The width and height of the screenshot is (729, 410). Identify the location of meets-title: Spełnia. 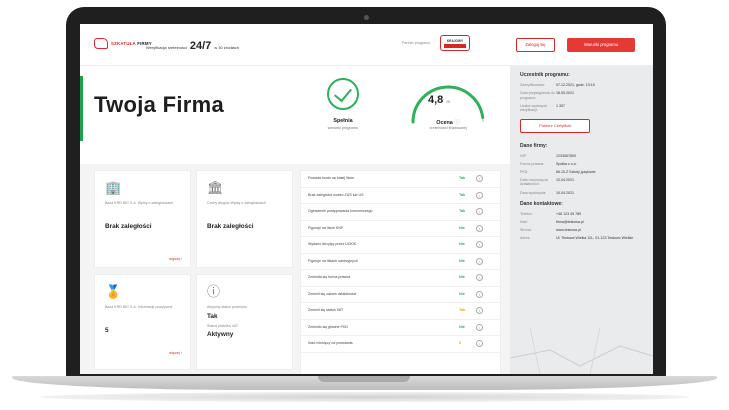
(343, 121).